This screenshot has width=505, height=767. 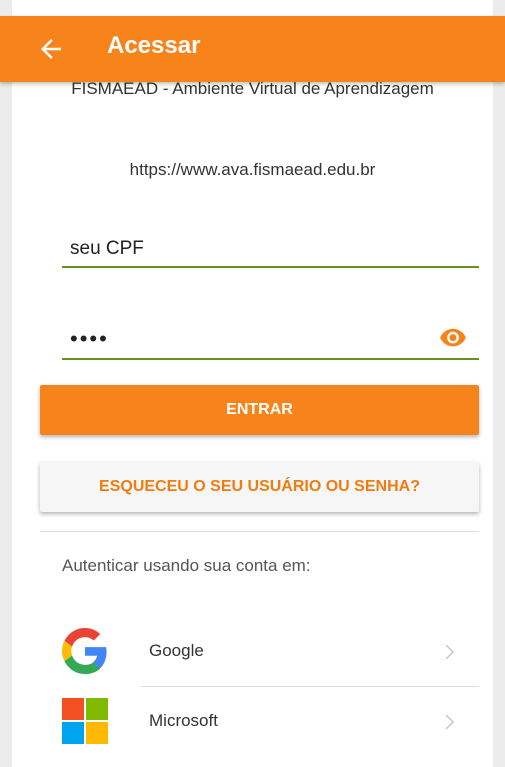 I want to click on login-button: ENTRAR, so click(x=259, y=410).